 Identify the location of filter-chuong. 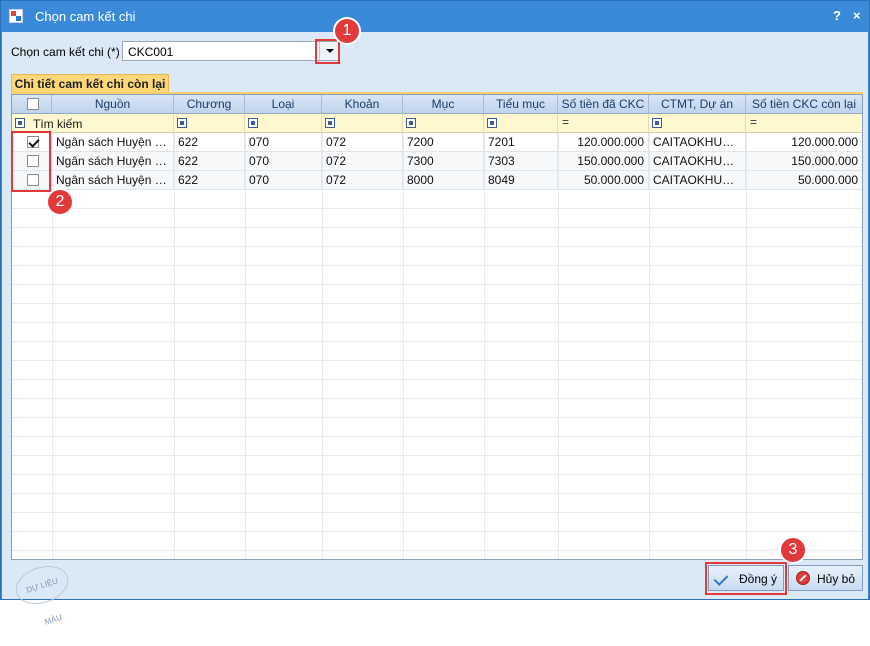
(209, 123).